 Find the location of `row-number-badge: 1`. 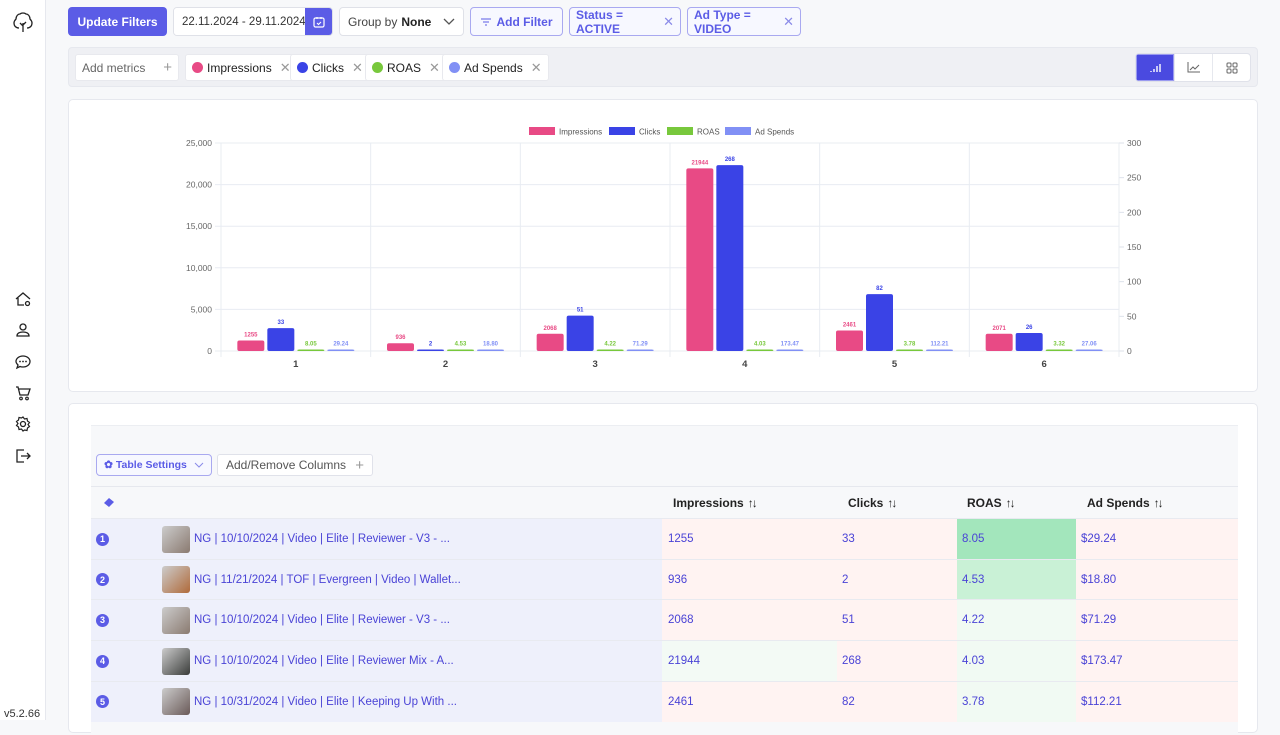

row-number-badge: 1 is located at coordinates (102, 539).